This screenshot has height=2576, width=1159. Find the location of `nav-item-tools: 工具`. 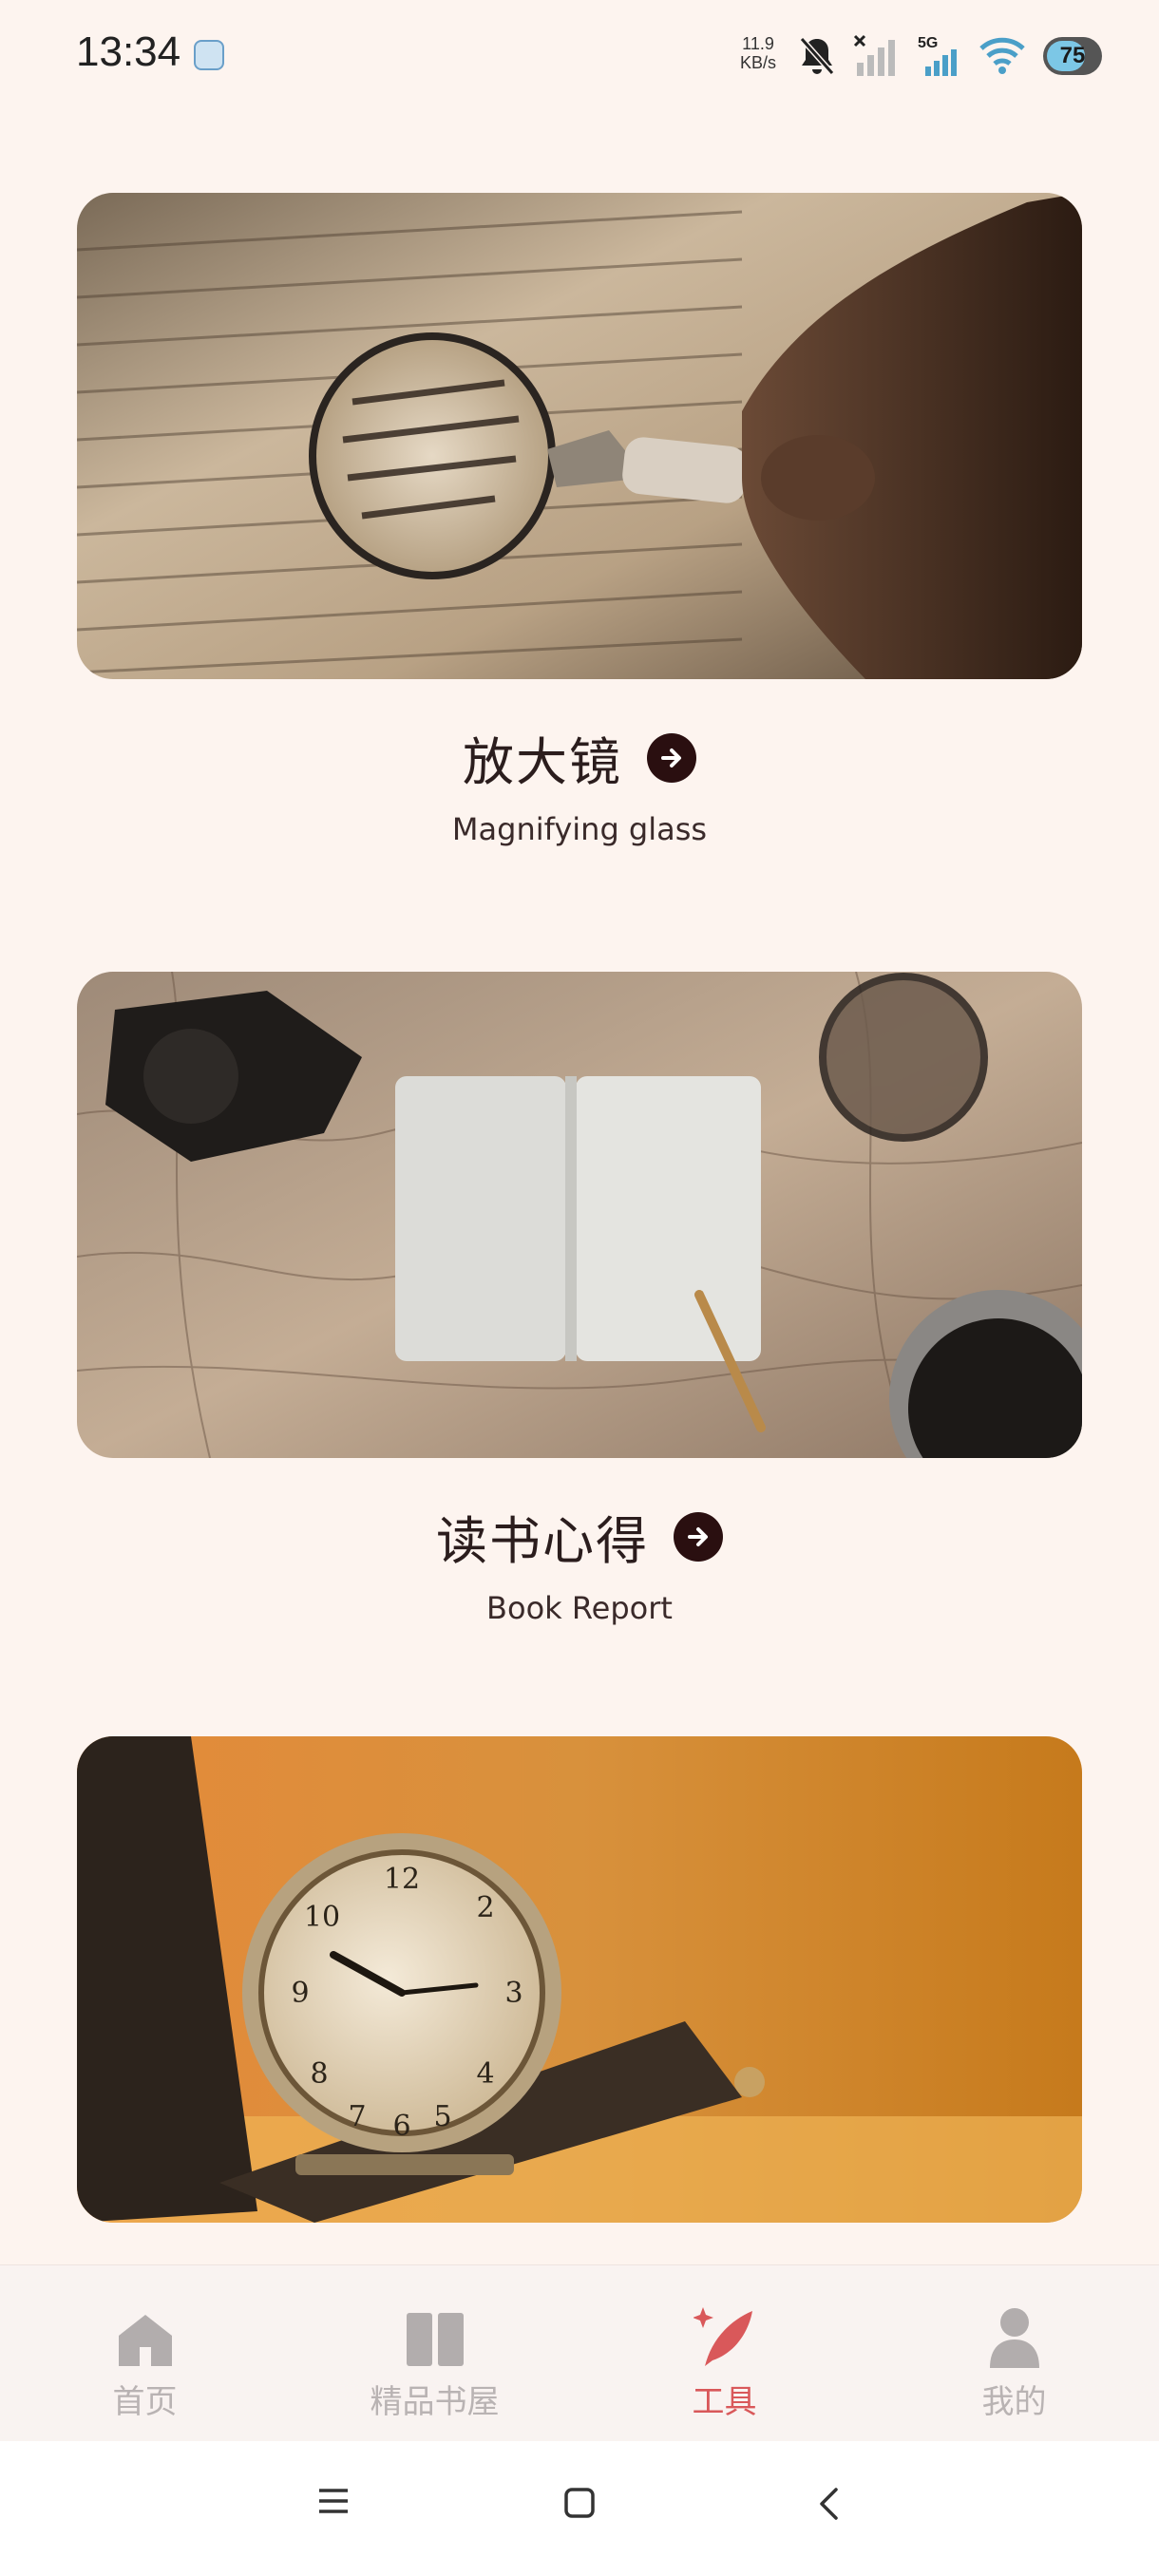

nav-item-tools: 工具 is located at coordinates (724, 2353).